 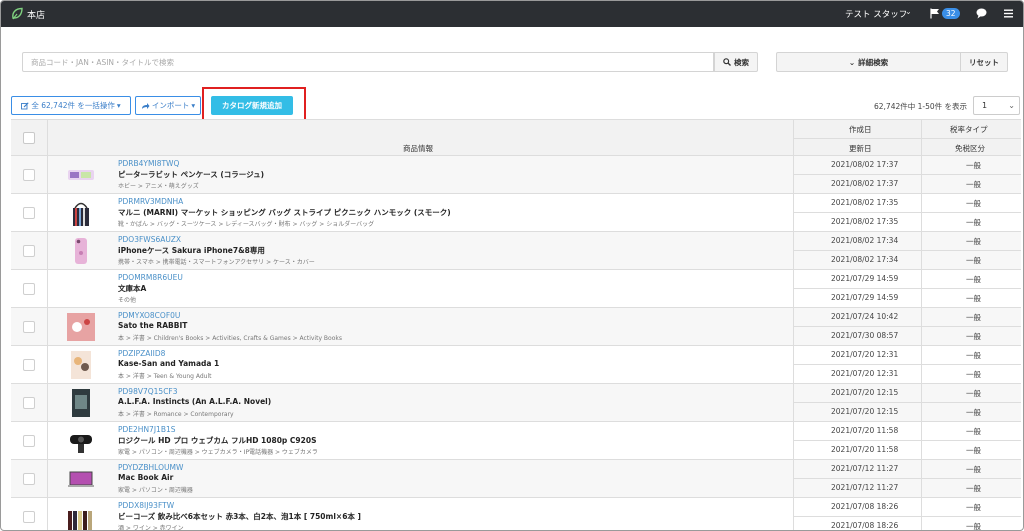 I want to click on flag-icon, so click(x=935, y=13).